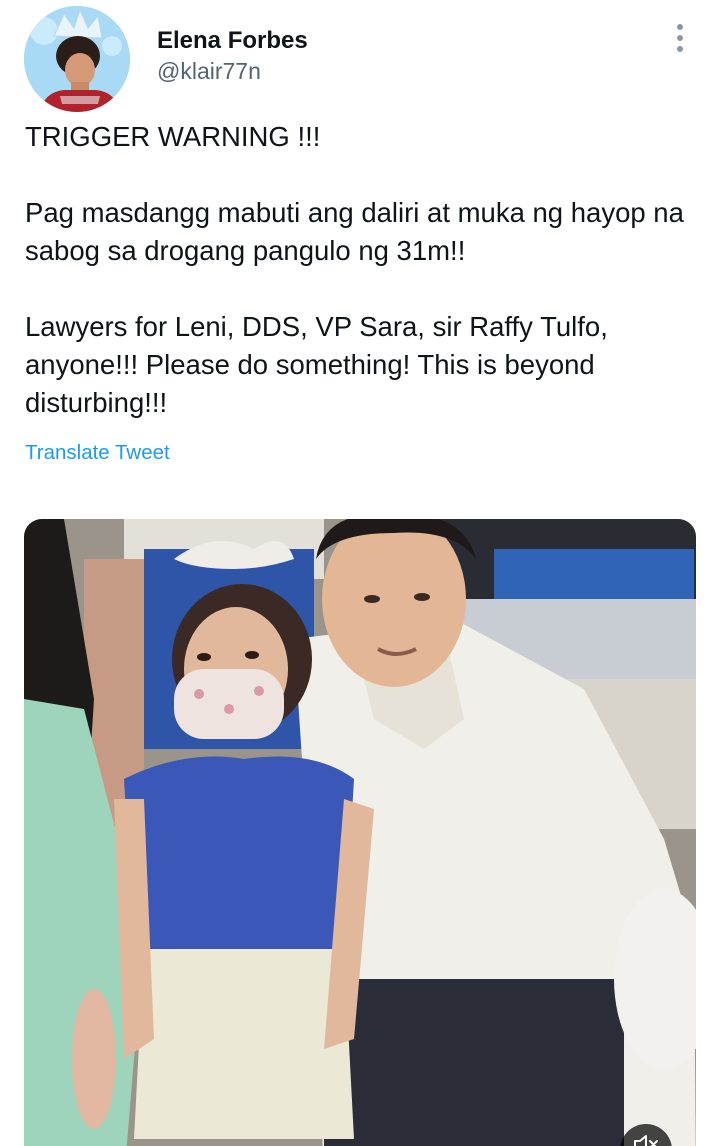 The height and width of the screenshot is (1146, 720). What do you see at coordinates (646, 1140) in the screenshot?
I see `volume-muted-icon` at bounding box center [646, 1140].